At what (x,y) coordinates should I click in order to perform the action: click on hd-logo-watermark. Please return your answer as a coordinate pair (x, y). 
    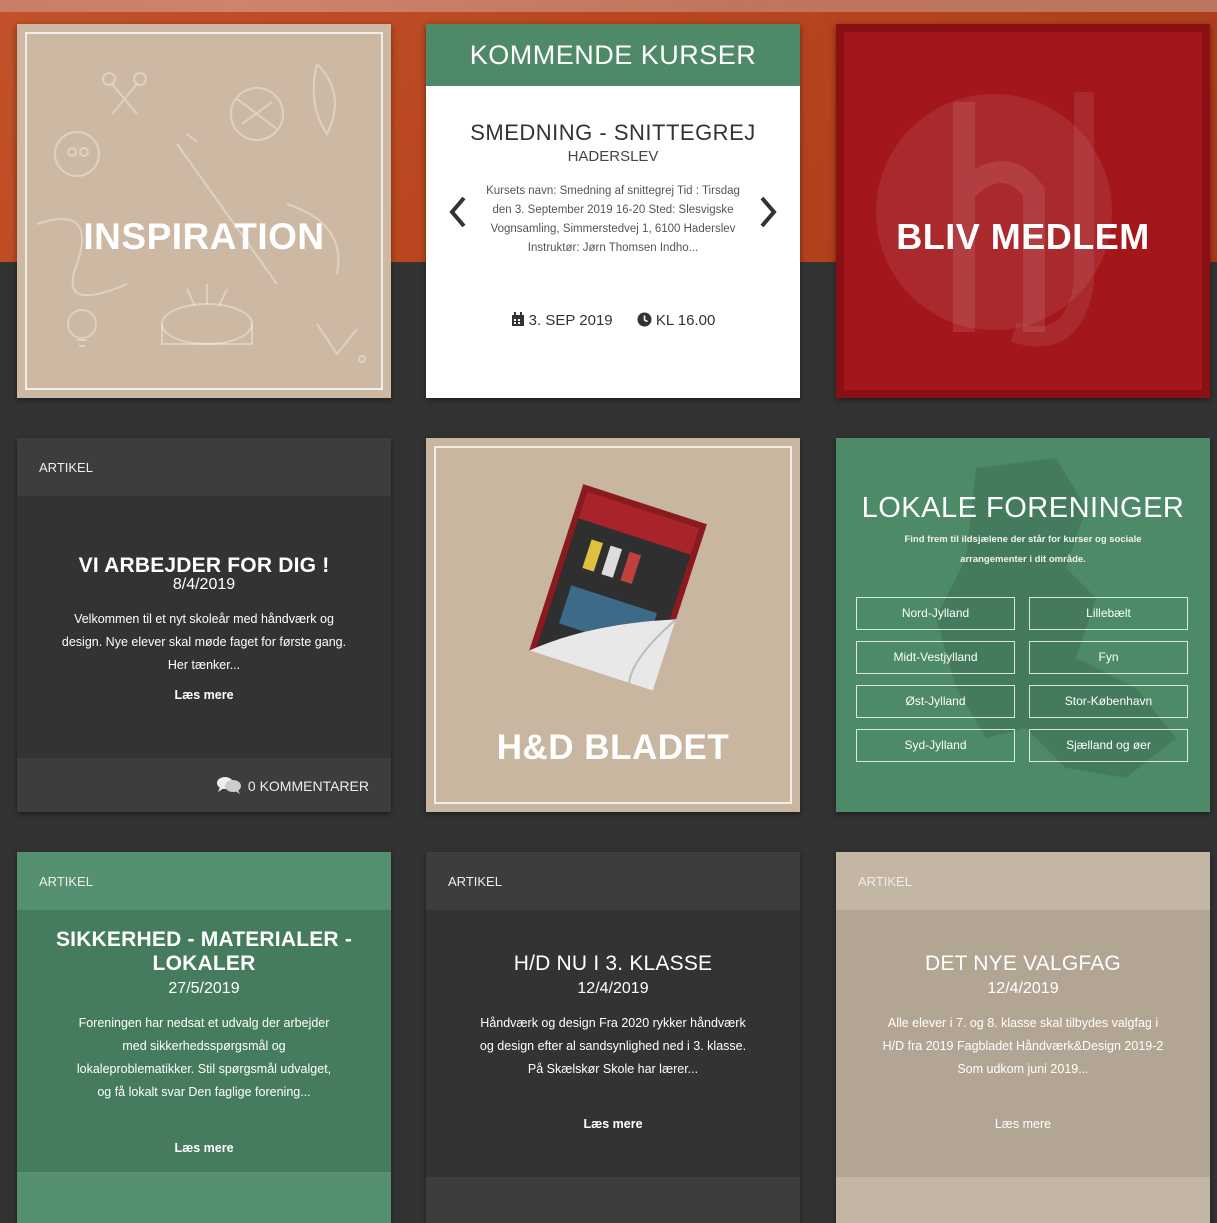
    Looking at the image, I should click on (994, 219).